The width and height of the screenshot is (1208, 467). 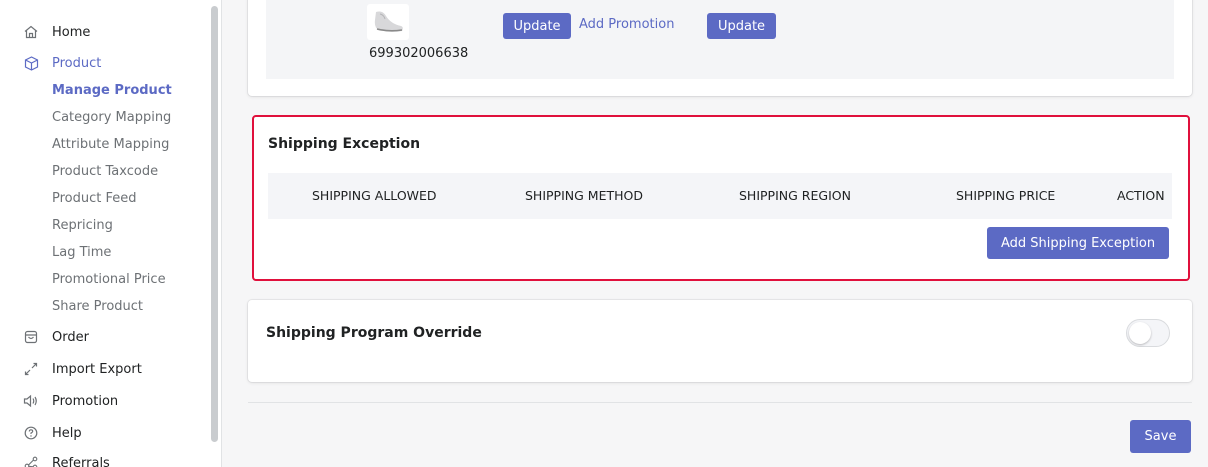 I want to click on column-shipping-region: SHIPPING REGION, so click(x=795, y=195).